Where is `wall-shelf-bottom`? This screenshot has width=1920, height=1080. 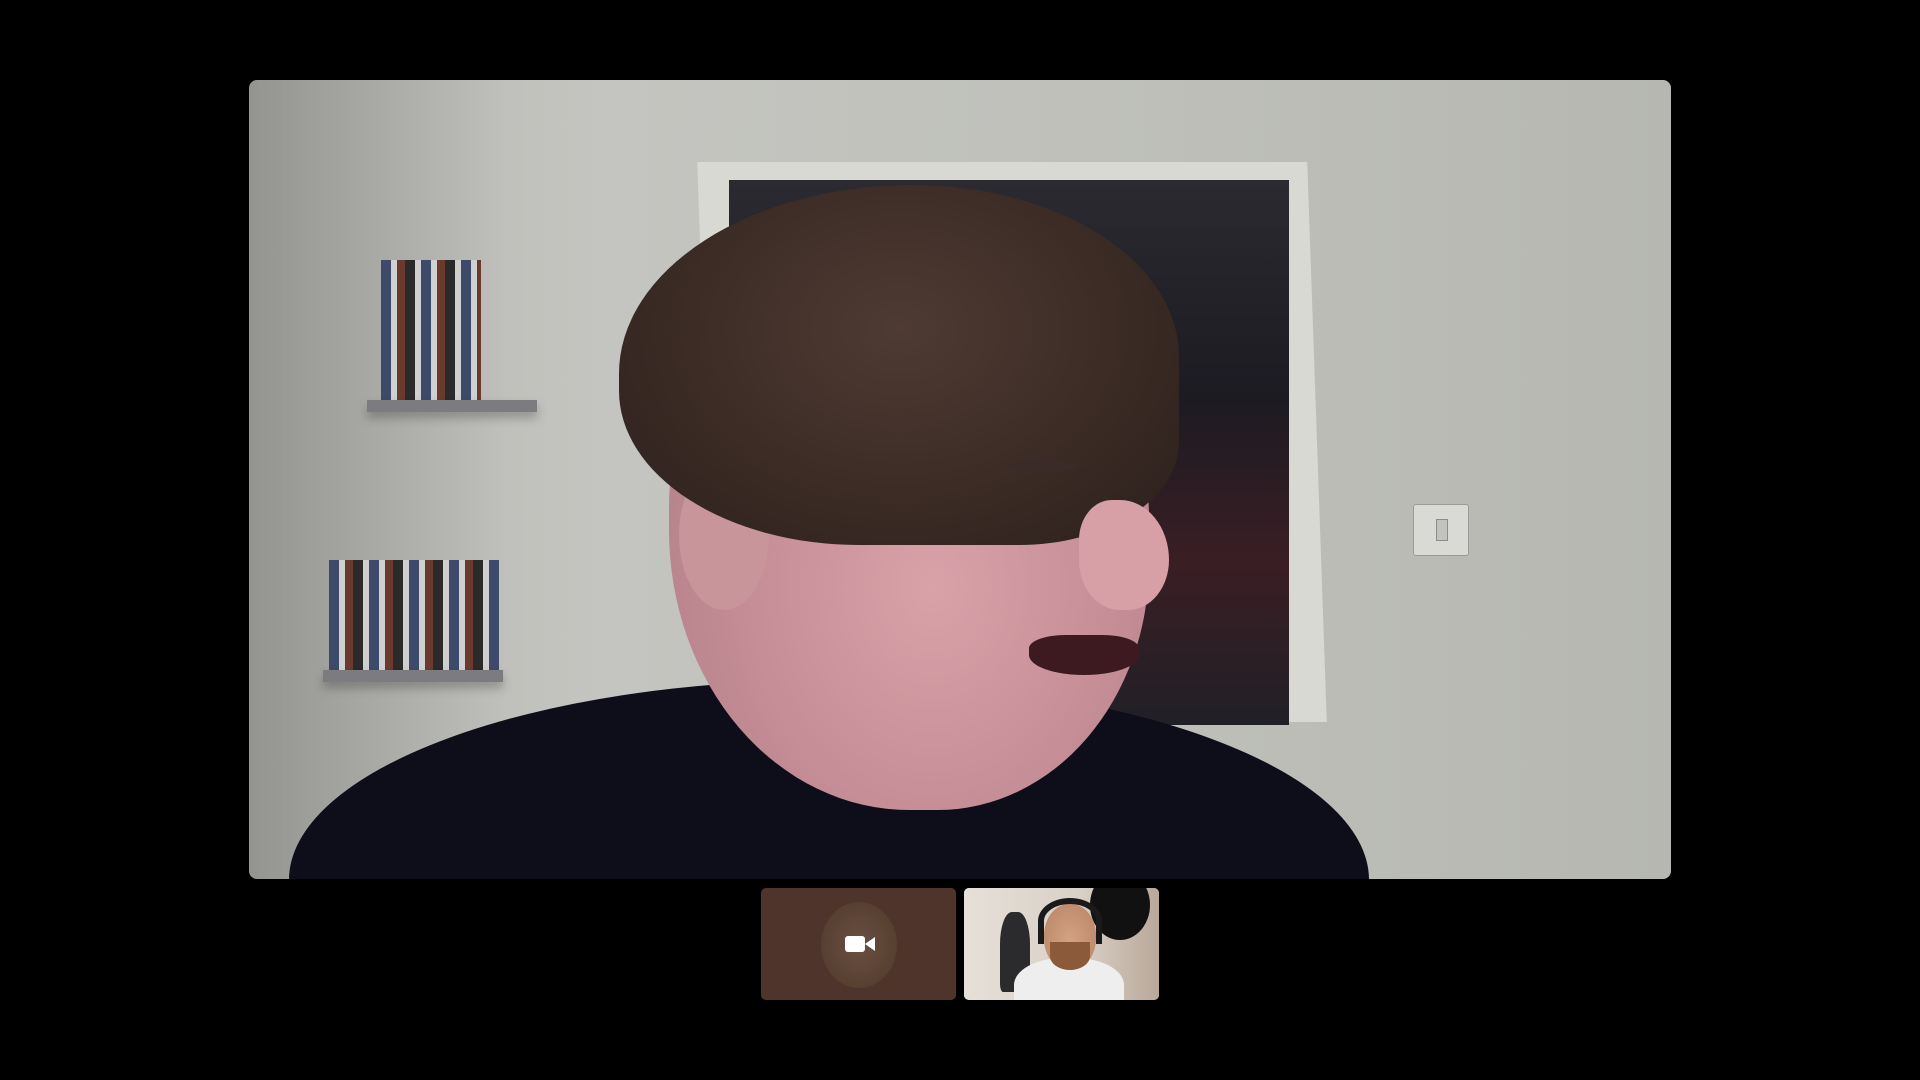
wall-shelf-bottom is located at coordinates (413, 676).